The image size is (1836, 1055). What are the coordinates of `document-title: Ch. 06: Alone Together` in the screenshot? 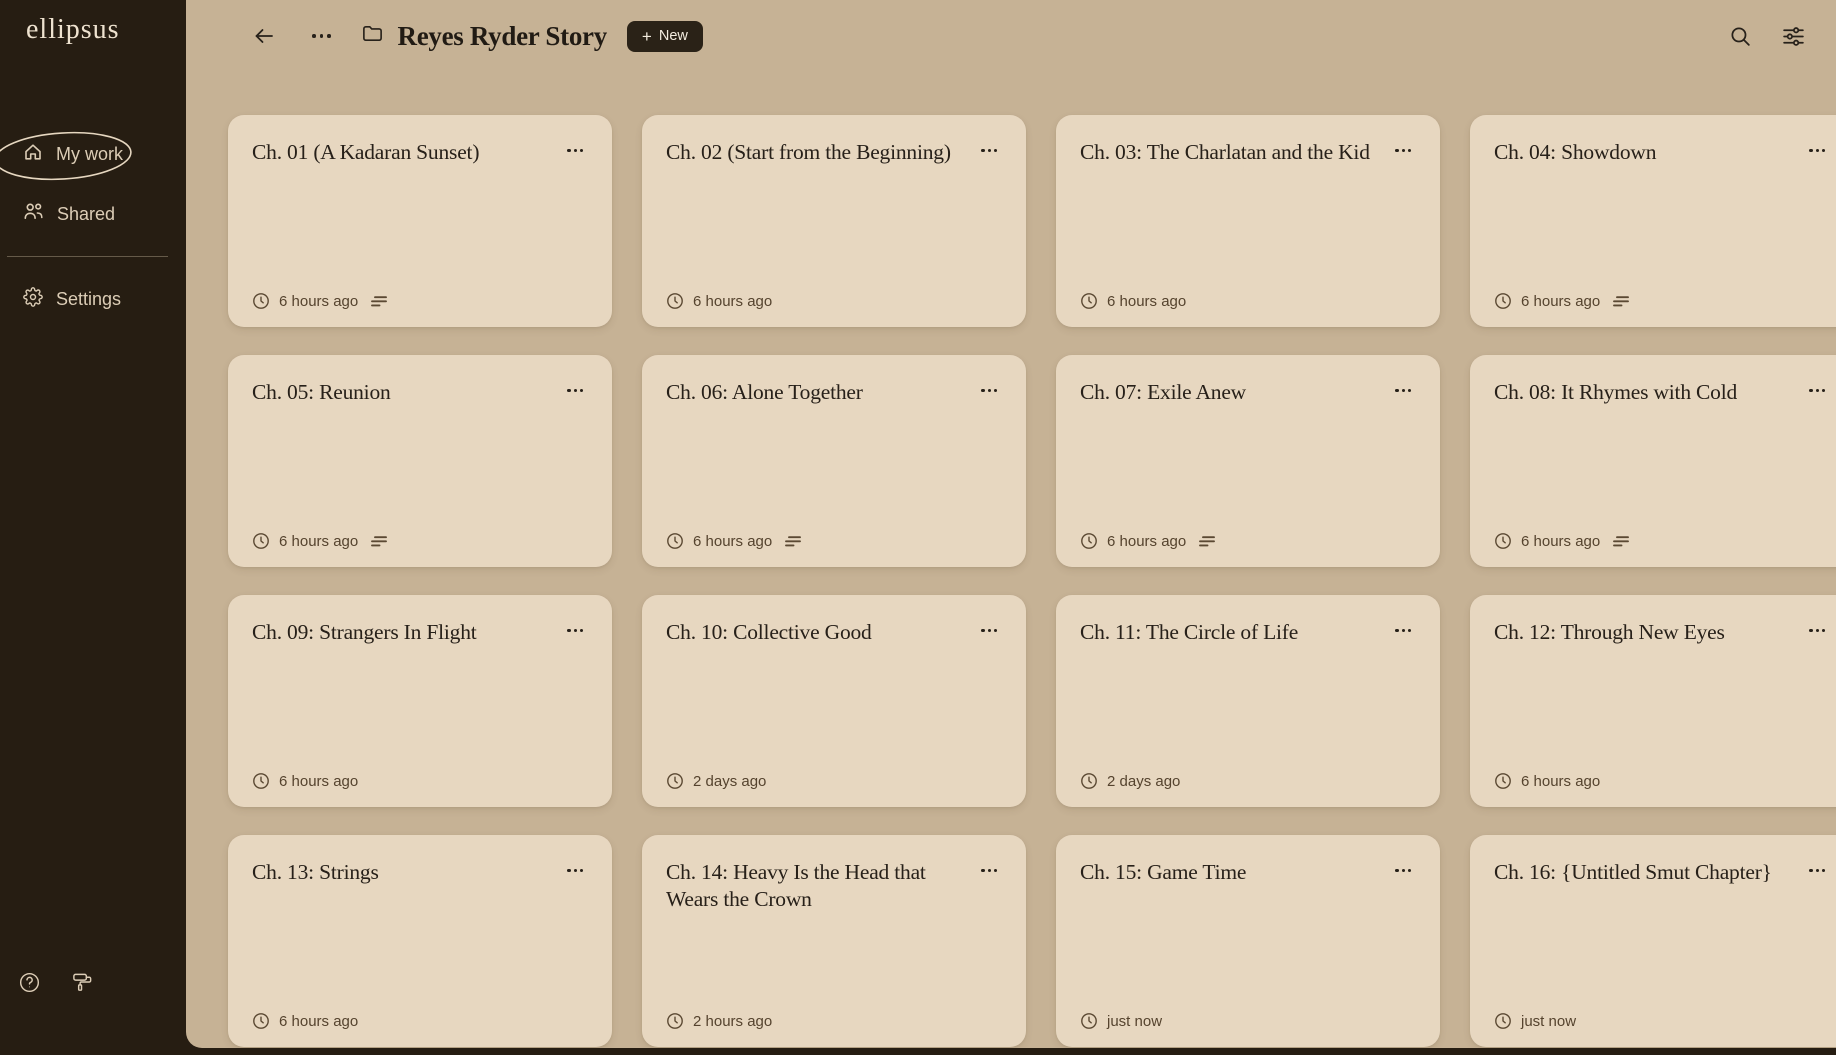 It's located at (764, 392).